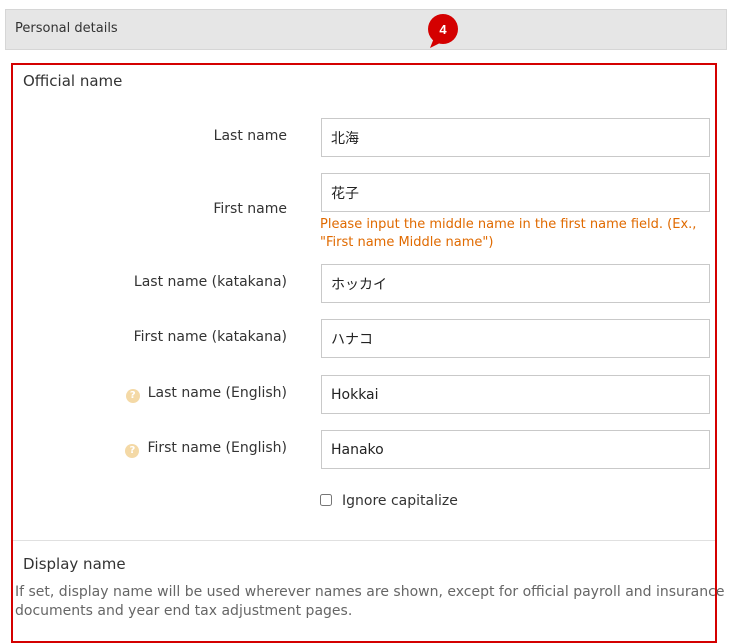 The height and width of the screenshot is (643, 729). Describe the element at coordinates (400, 501) in the screenshot. I see `ignore-capitalize-label: Ignore capitalize` at that location.